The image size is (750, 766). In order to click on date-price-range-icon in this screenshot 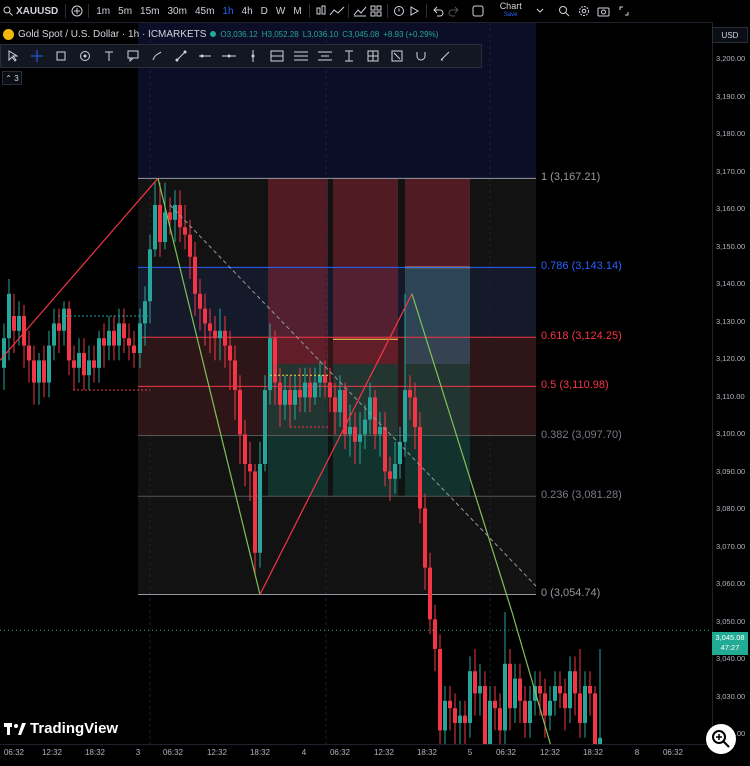, I will do `click(397, 56)`.